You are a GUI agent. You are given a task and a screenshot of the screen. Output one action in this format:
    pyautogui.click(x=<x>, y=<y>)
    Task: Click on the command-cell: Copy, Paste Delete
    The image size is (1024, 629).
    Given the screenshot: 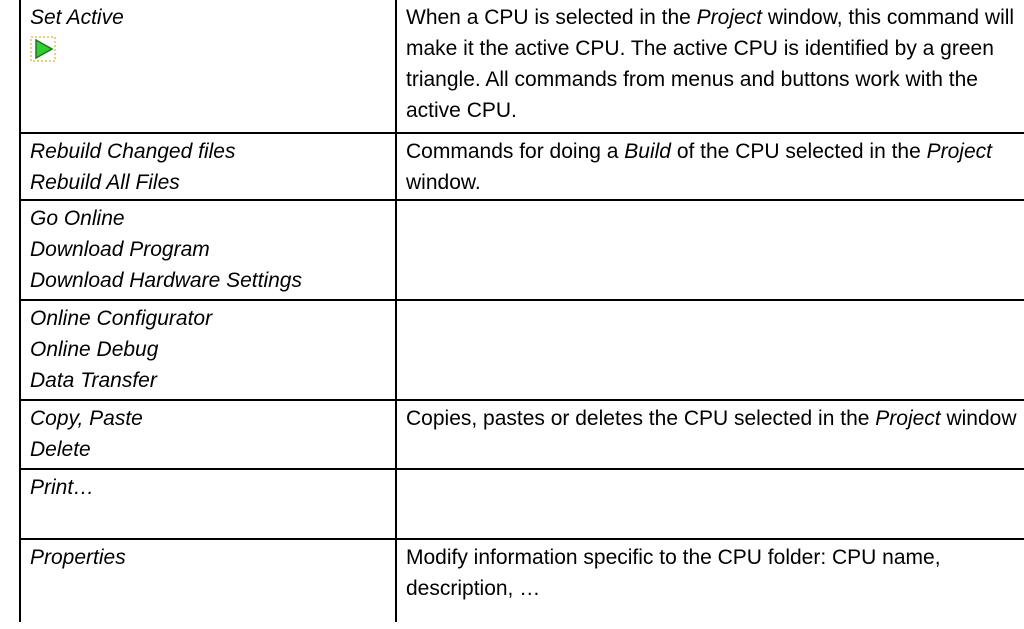 What is the action you would take?
    pyautogui.click(x=208, y=434)
    